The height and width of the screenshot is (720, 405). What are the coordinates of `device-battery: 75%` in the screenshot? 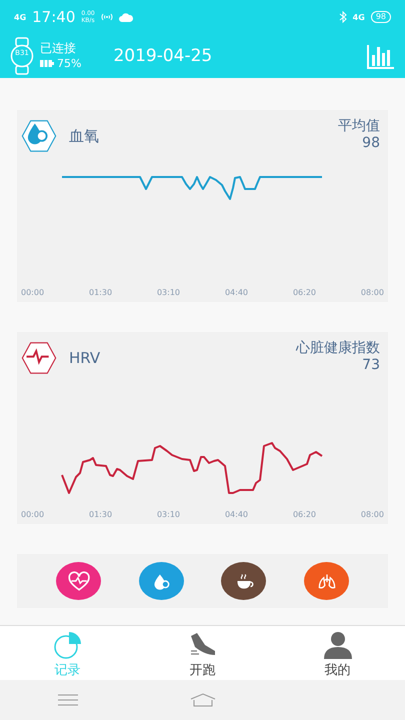 It's located at (69, 63).